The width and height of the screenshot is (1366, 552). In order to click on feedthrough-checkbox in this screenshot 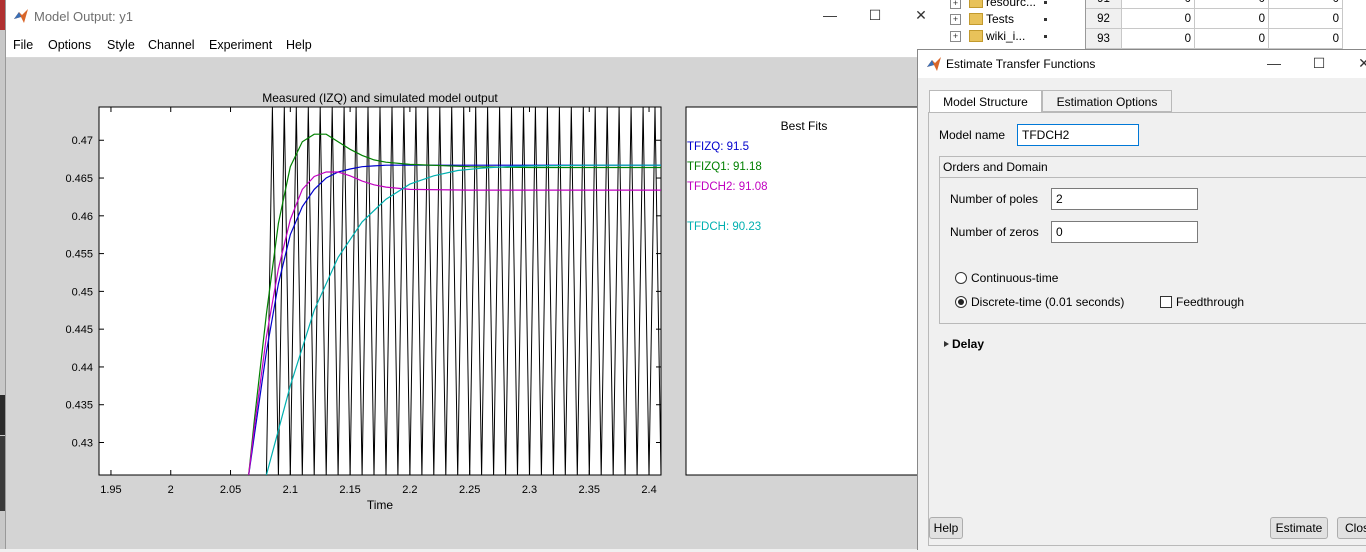, I will do `click(1166, 302)`.